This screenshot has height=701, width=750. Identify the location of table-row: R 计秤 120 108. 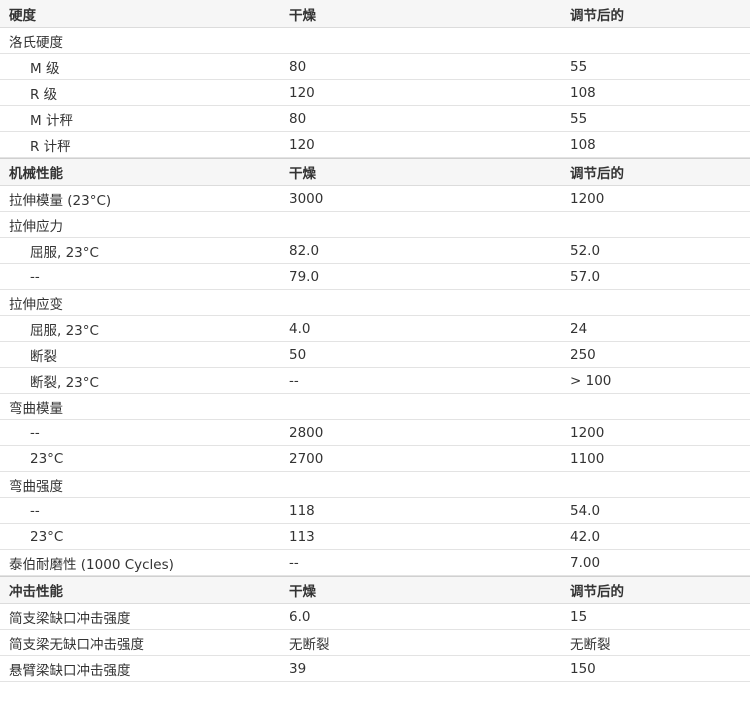
(375, 145).